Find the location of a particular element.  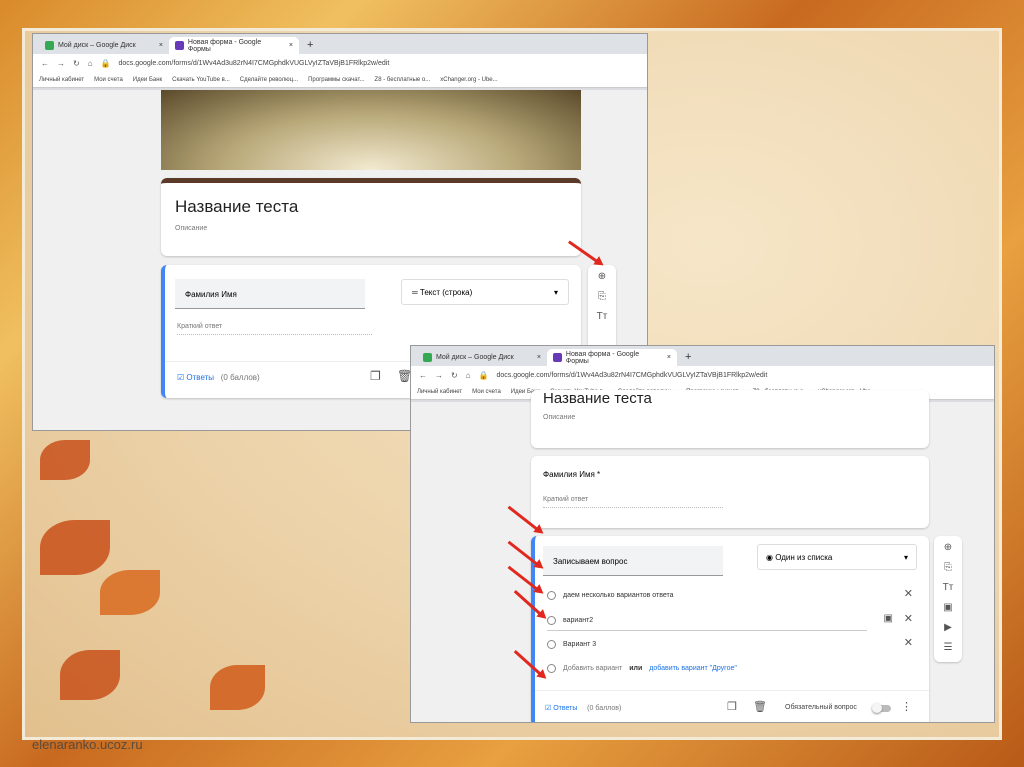

question-card-name: Фамилия Имя * Краткий ответ is located at coordinates (730, 492).